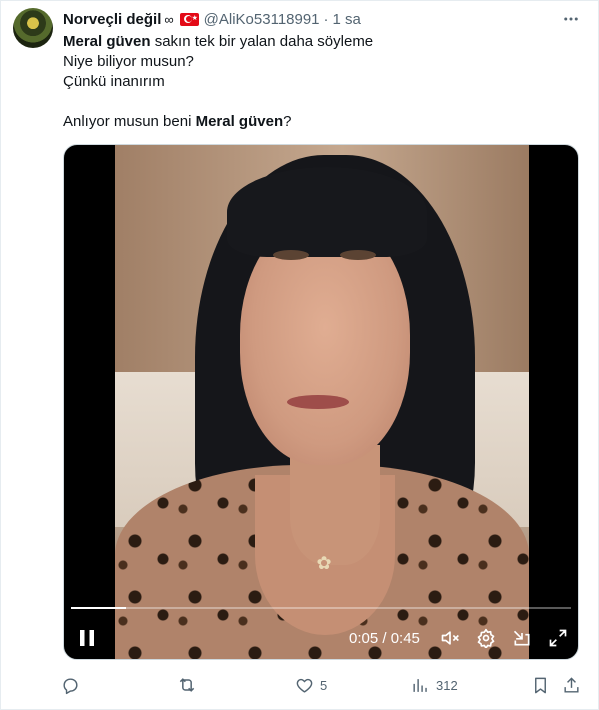 The width and height of the screenshot is (599, 710). I want to click on tweet-header: Norveçli değil ∞ ★ @AliKo53118991 · 1 sa, so click(212, 19).